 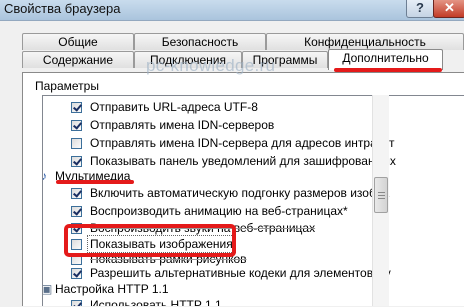 I want to click on close-button: ✕, so click(x=448, y=9).